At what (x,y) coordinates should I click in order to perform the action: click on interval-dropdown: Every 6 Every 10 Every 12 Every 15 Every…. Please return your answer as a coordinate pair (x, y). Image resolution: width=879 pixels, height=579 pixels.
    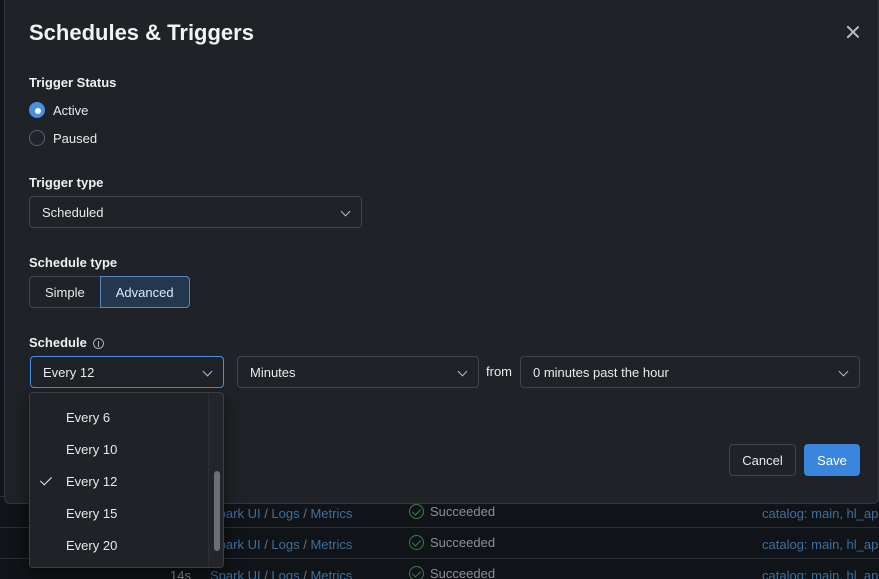
    Looking at the image, I should click on (126, 480).